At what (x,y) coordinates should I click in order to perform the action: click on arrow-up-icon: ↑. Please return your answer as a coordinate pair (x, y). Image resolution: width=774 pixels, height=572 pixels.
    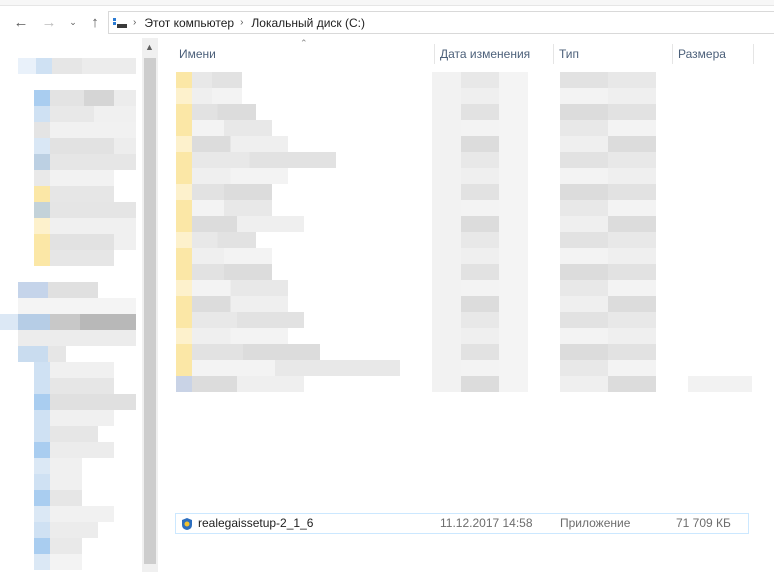
    Looking at the image, I should click on (95, 22).